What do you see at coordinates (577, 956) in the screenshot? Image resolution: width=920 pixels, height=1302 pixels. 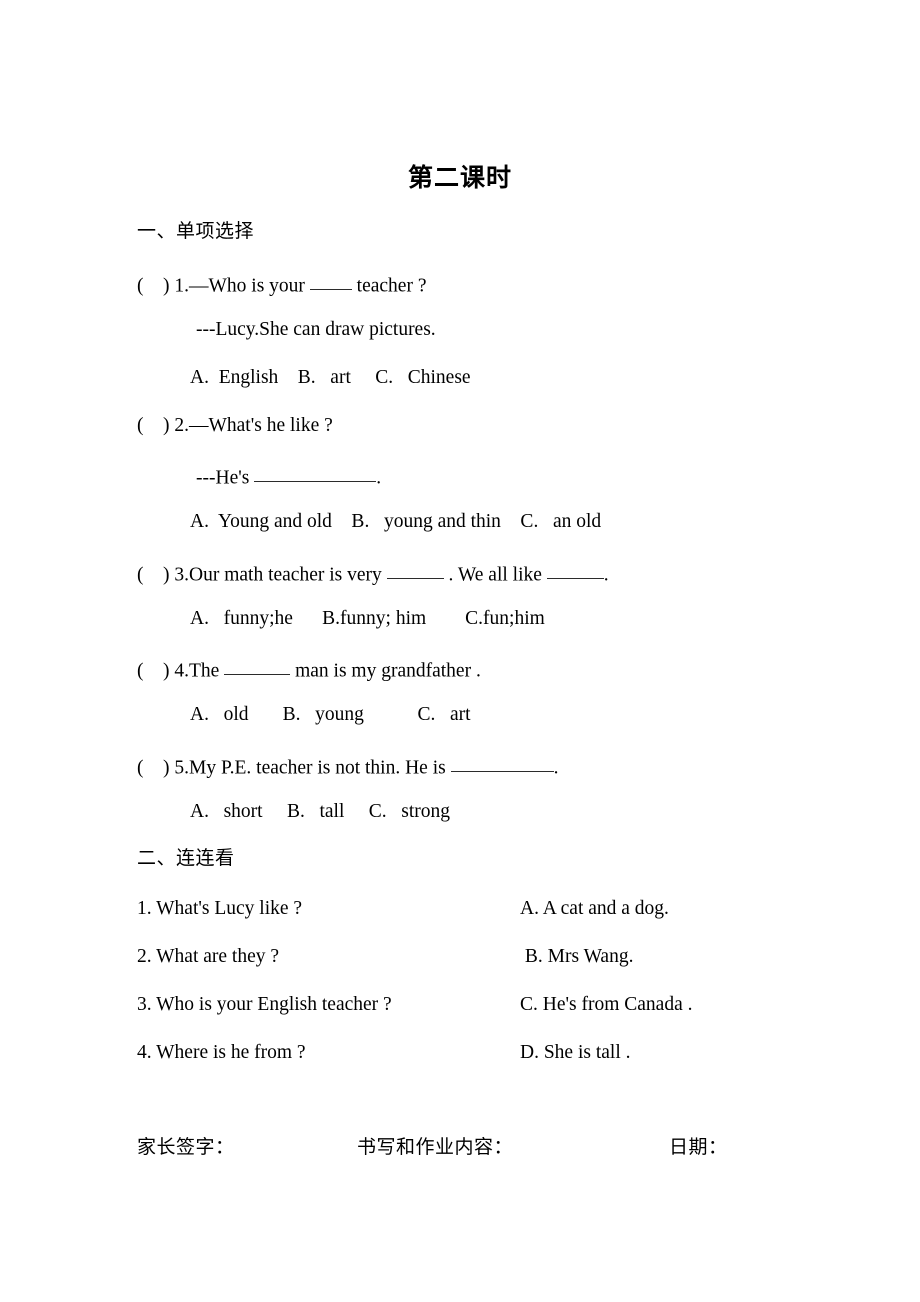 I see `match-right-item-b: B. Mrs Wang.` at bounding box center [577, 956].